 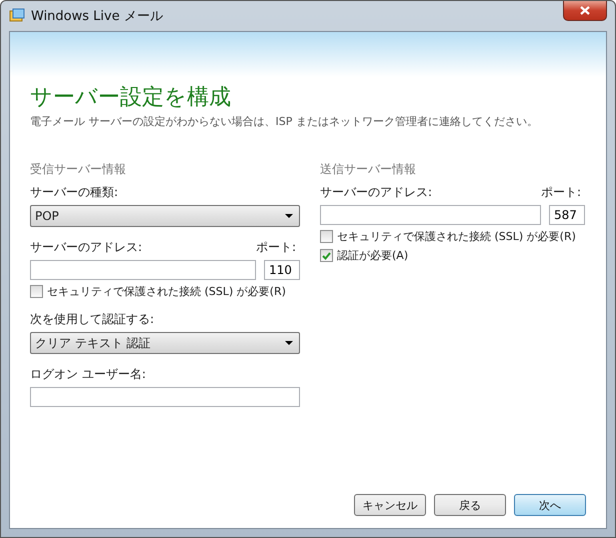 I want to click on close-icon, so click(x=585, y=10).